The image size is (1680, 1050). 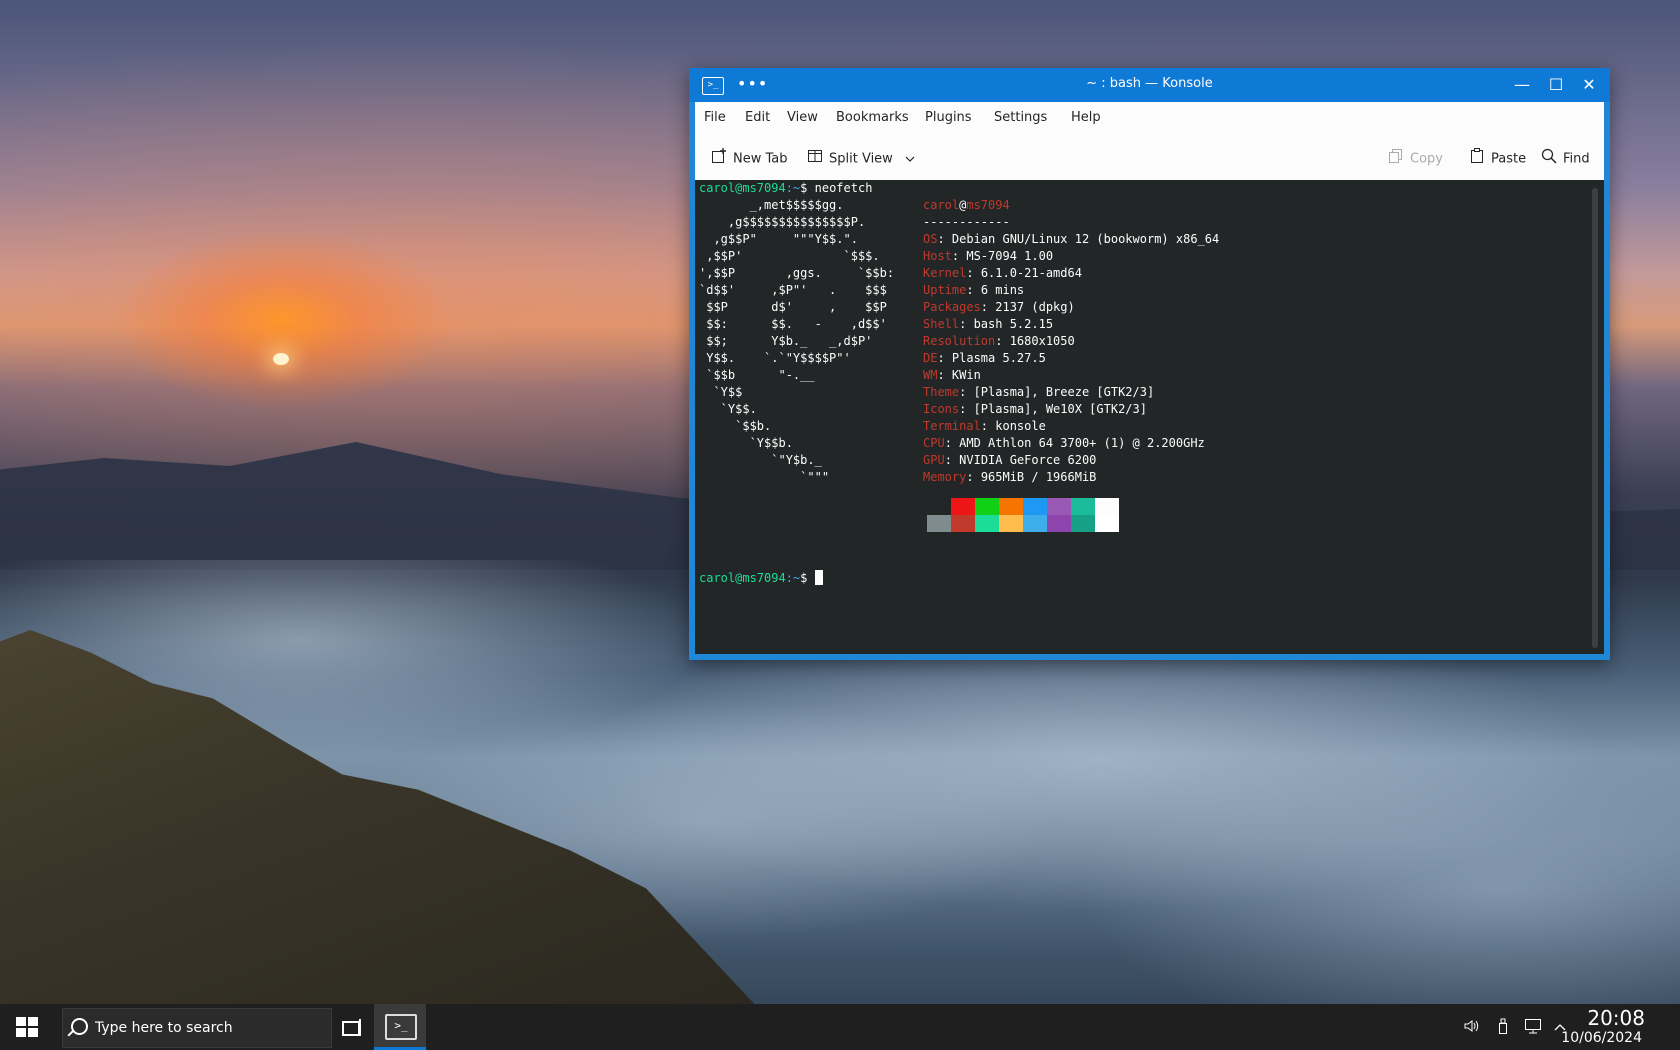 What do you see at coordinates (1010, 256) in the screenshot?
I see `info-value: MS-7094 1.00` at bounding box center [1010, 256].